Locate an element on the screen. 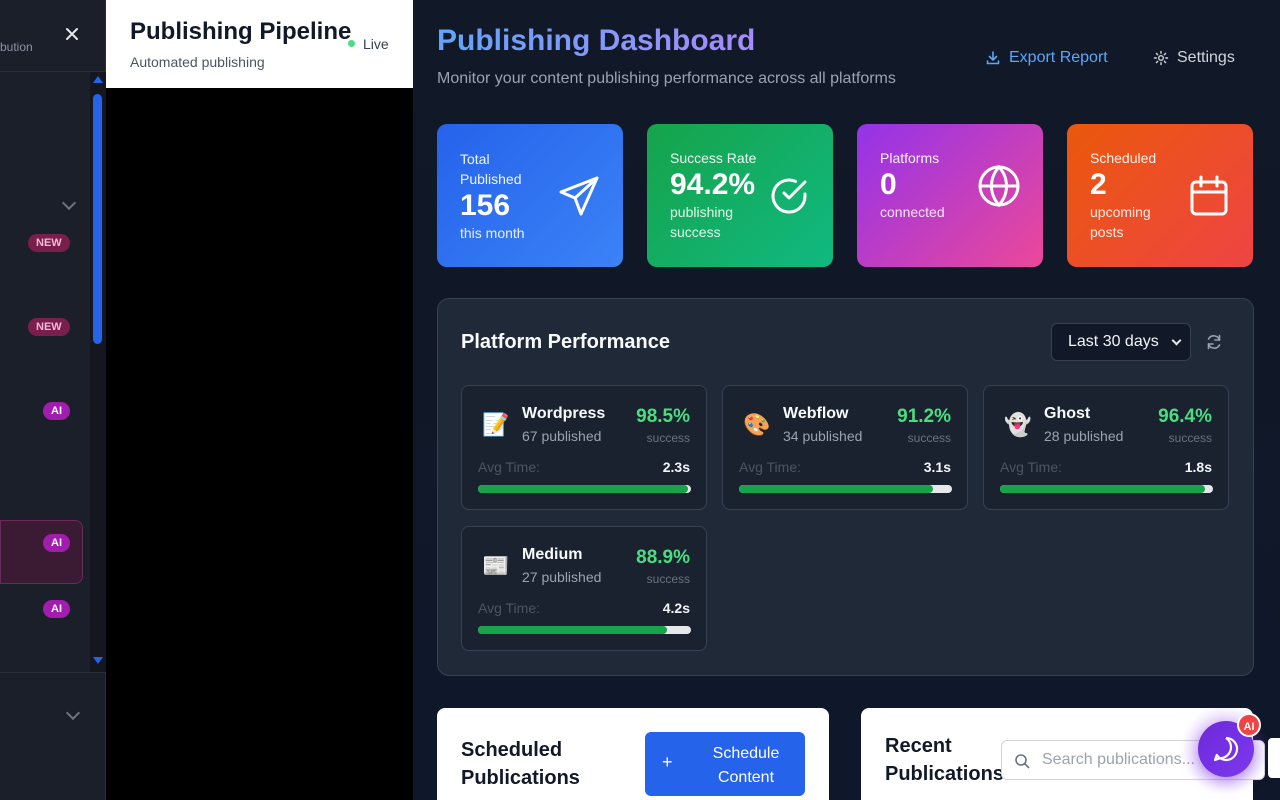 This screenshot has width=1280, height=800. send-icon is located at coordinates (579, 196).